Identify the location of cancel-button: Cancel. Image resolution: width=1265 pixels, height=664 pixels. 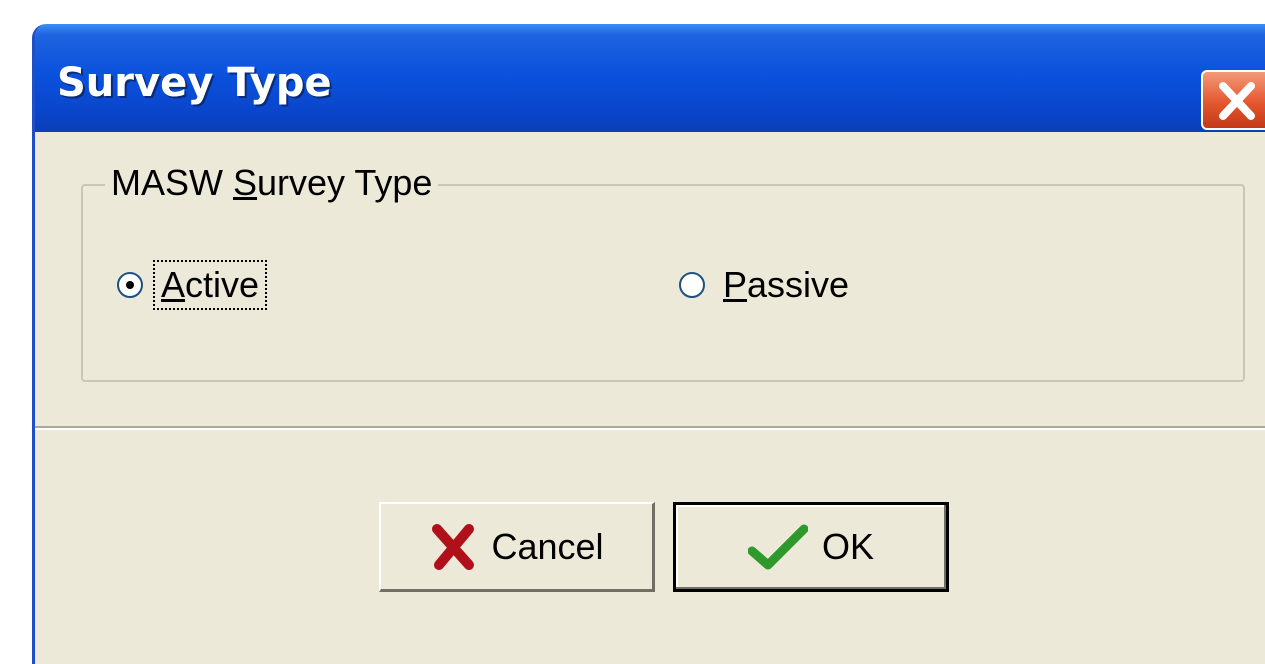
(517, 547).